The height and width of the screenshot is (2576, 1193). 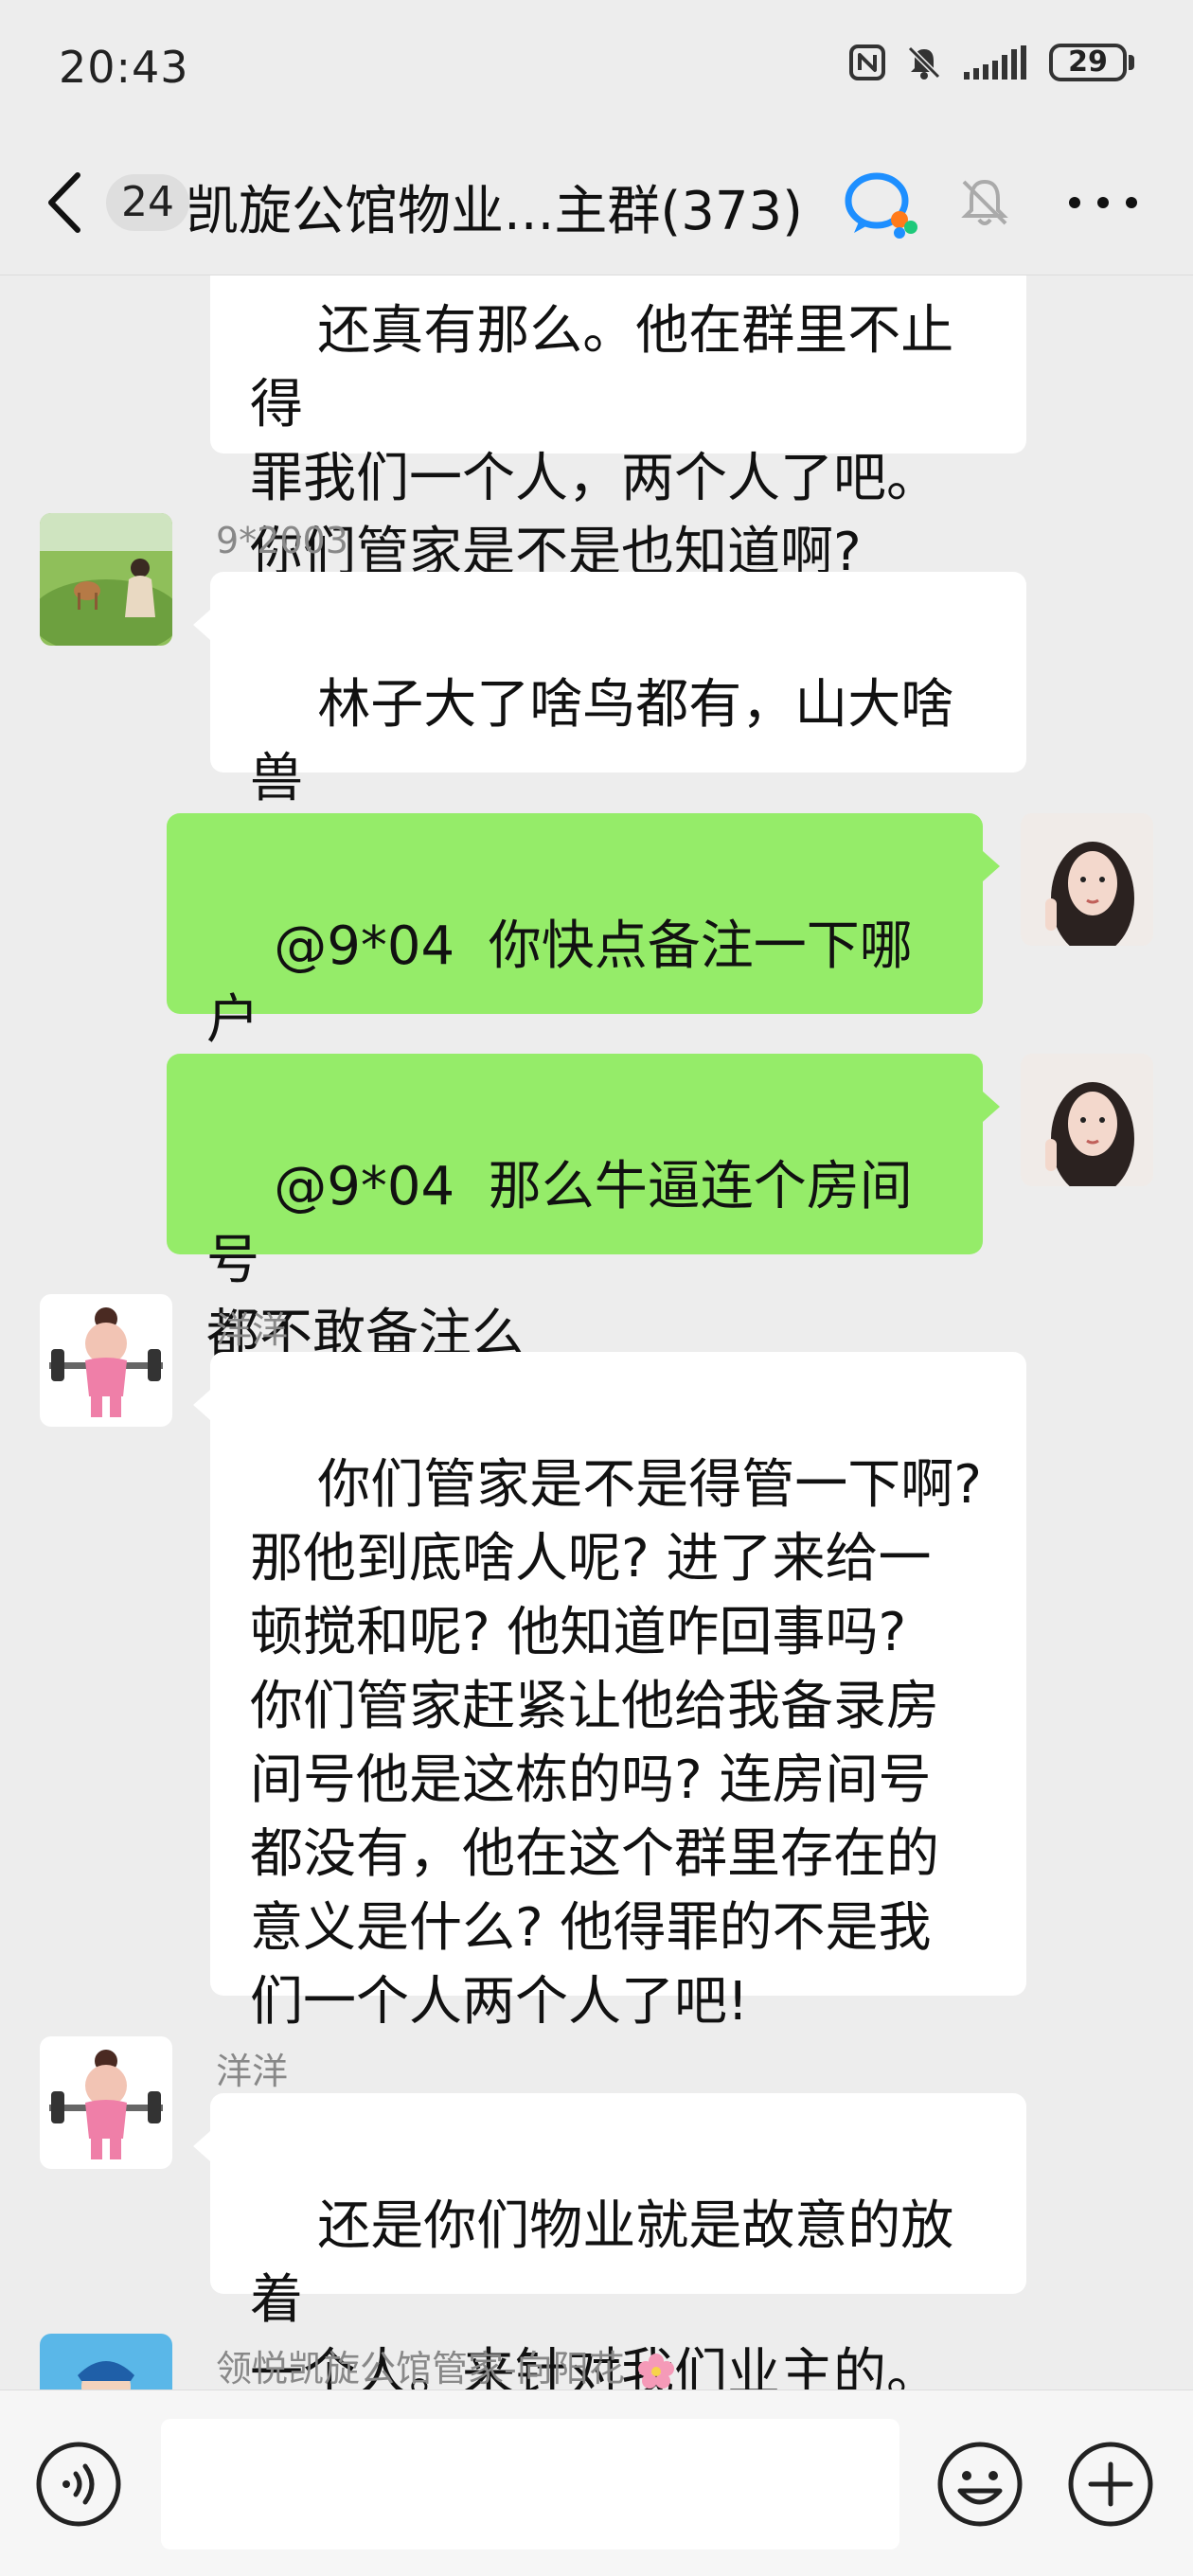 I want to click on message-bubble: 林子大了啥鸟都有，山大啥兽 都有, so click(x=609, y=728).